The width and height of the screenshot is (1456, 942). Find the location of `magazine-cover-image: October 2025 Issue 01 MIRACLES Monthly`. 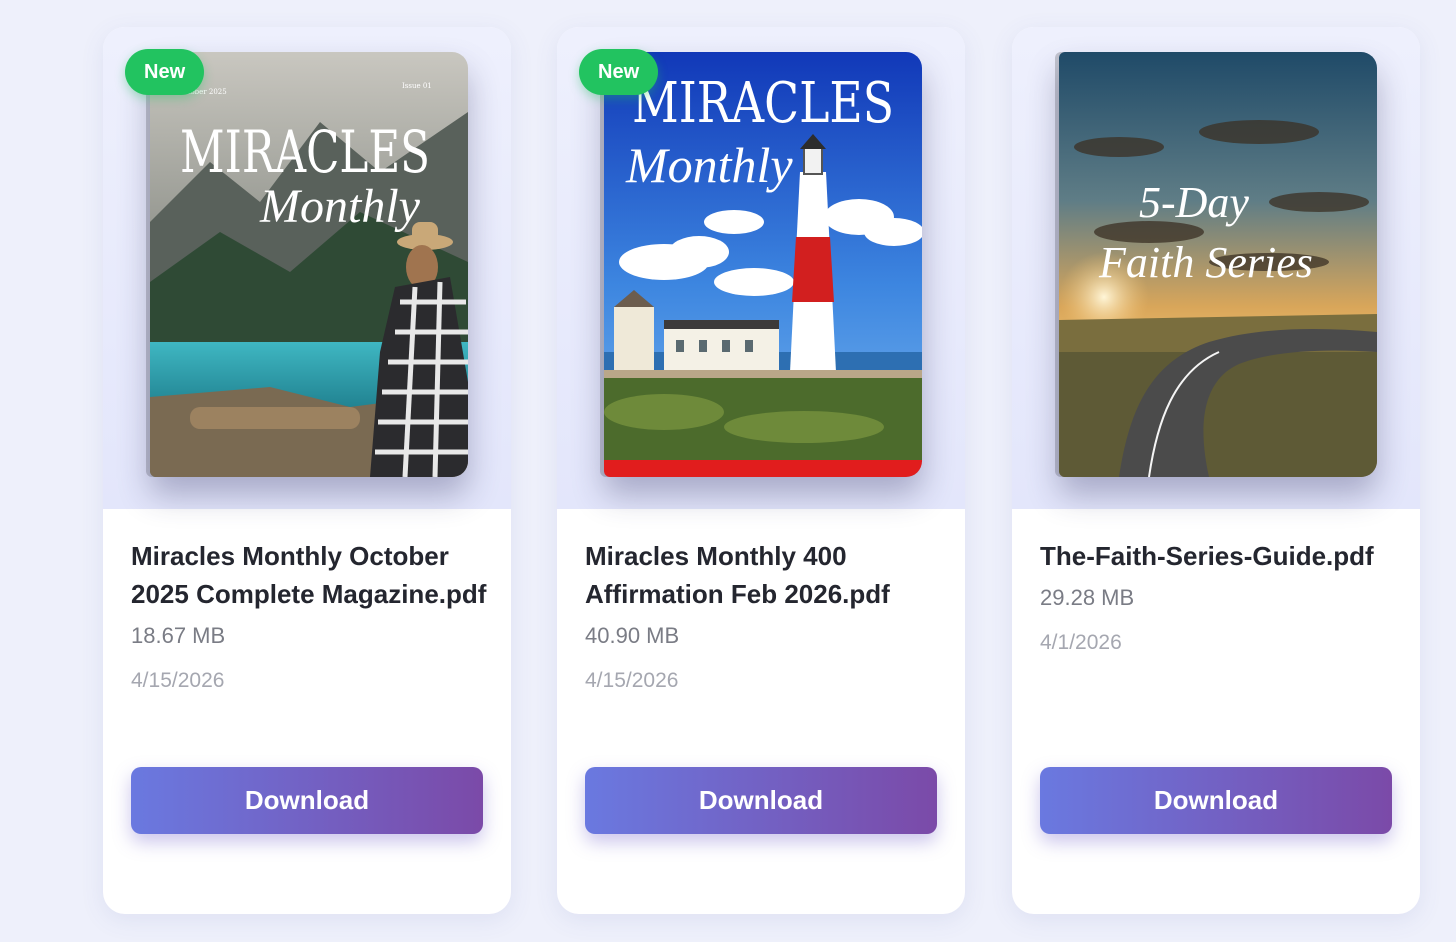

magazine-cover-image: October 2025 Issue 01 MIRACLES Monthly is located at coordinates (309, 264).